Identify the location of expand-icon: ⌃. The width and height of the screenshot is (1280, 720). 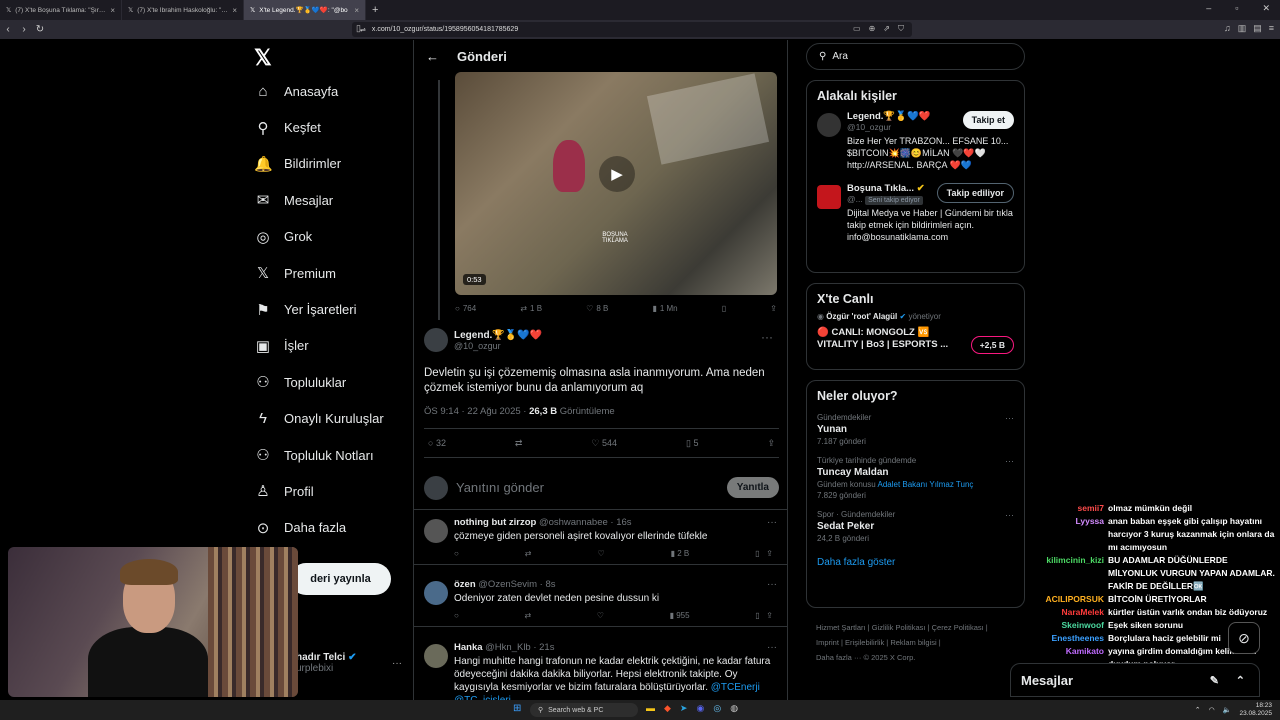
(1240, 680).